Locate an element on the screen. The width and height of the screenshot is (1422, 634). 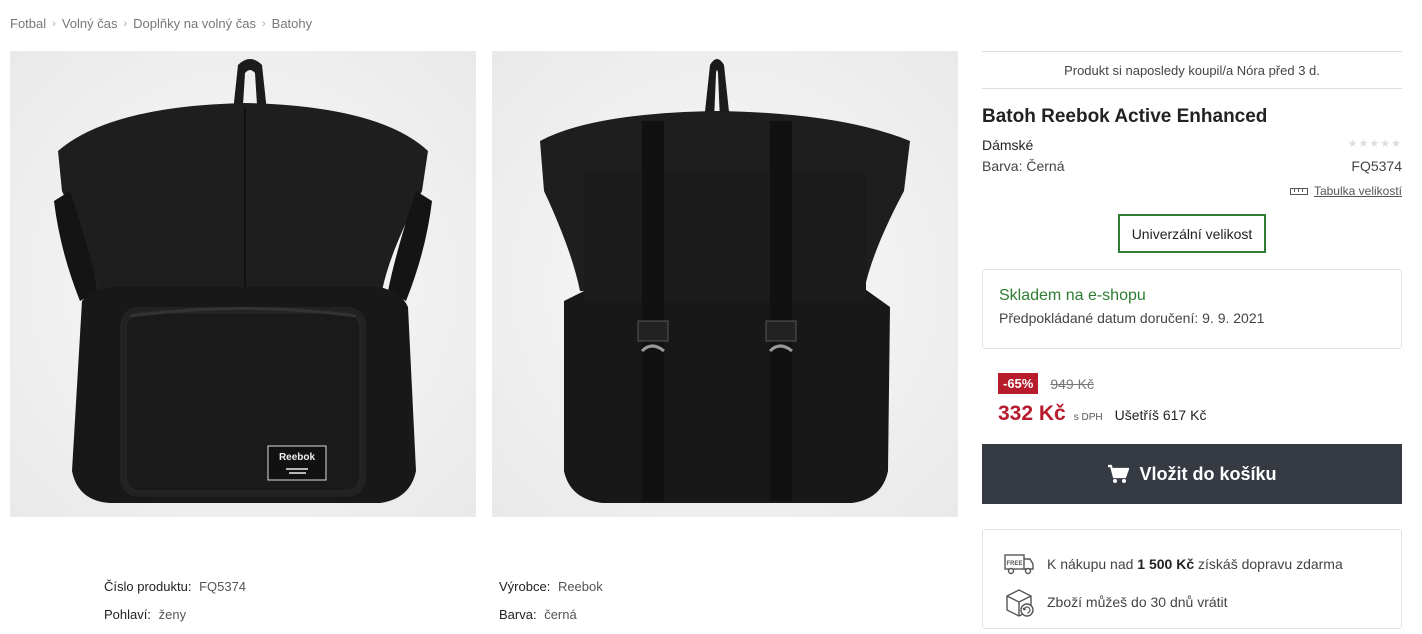
delivery-date: 9. 9. 2021 is located at coordinates (1233, 318).